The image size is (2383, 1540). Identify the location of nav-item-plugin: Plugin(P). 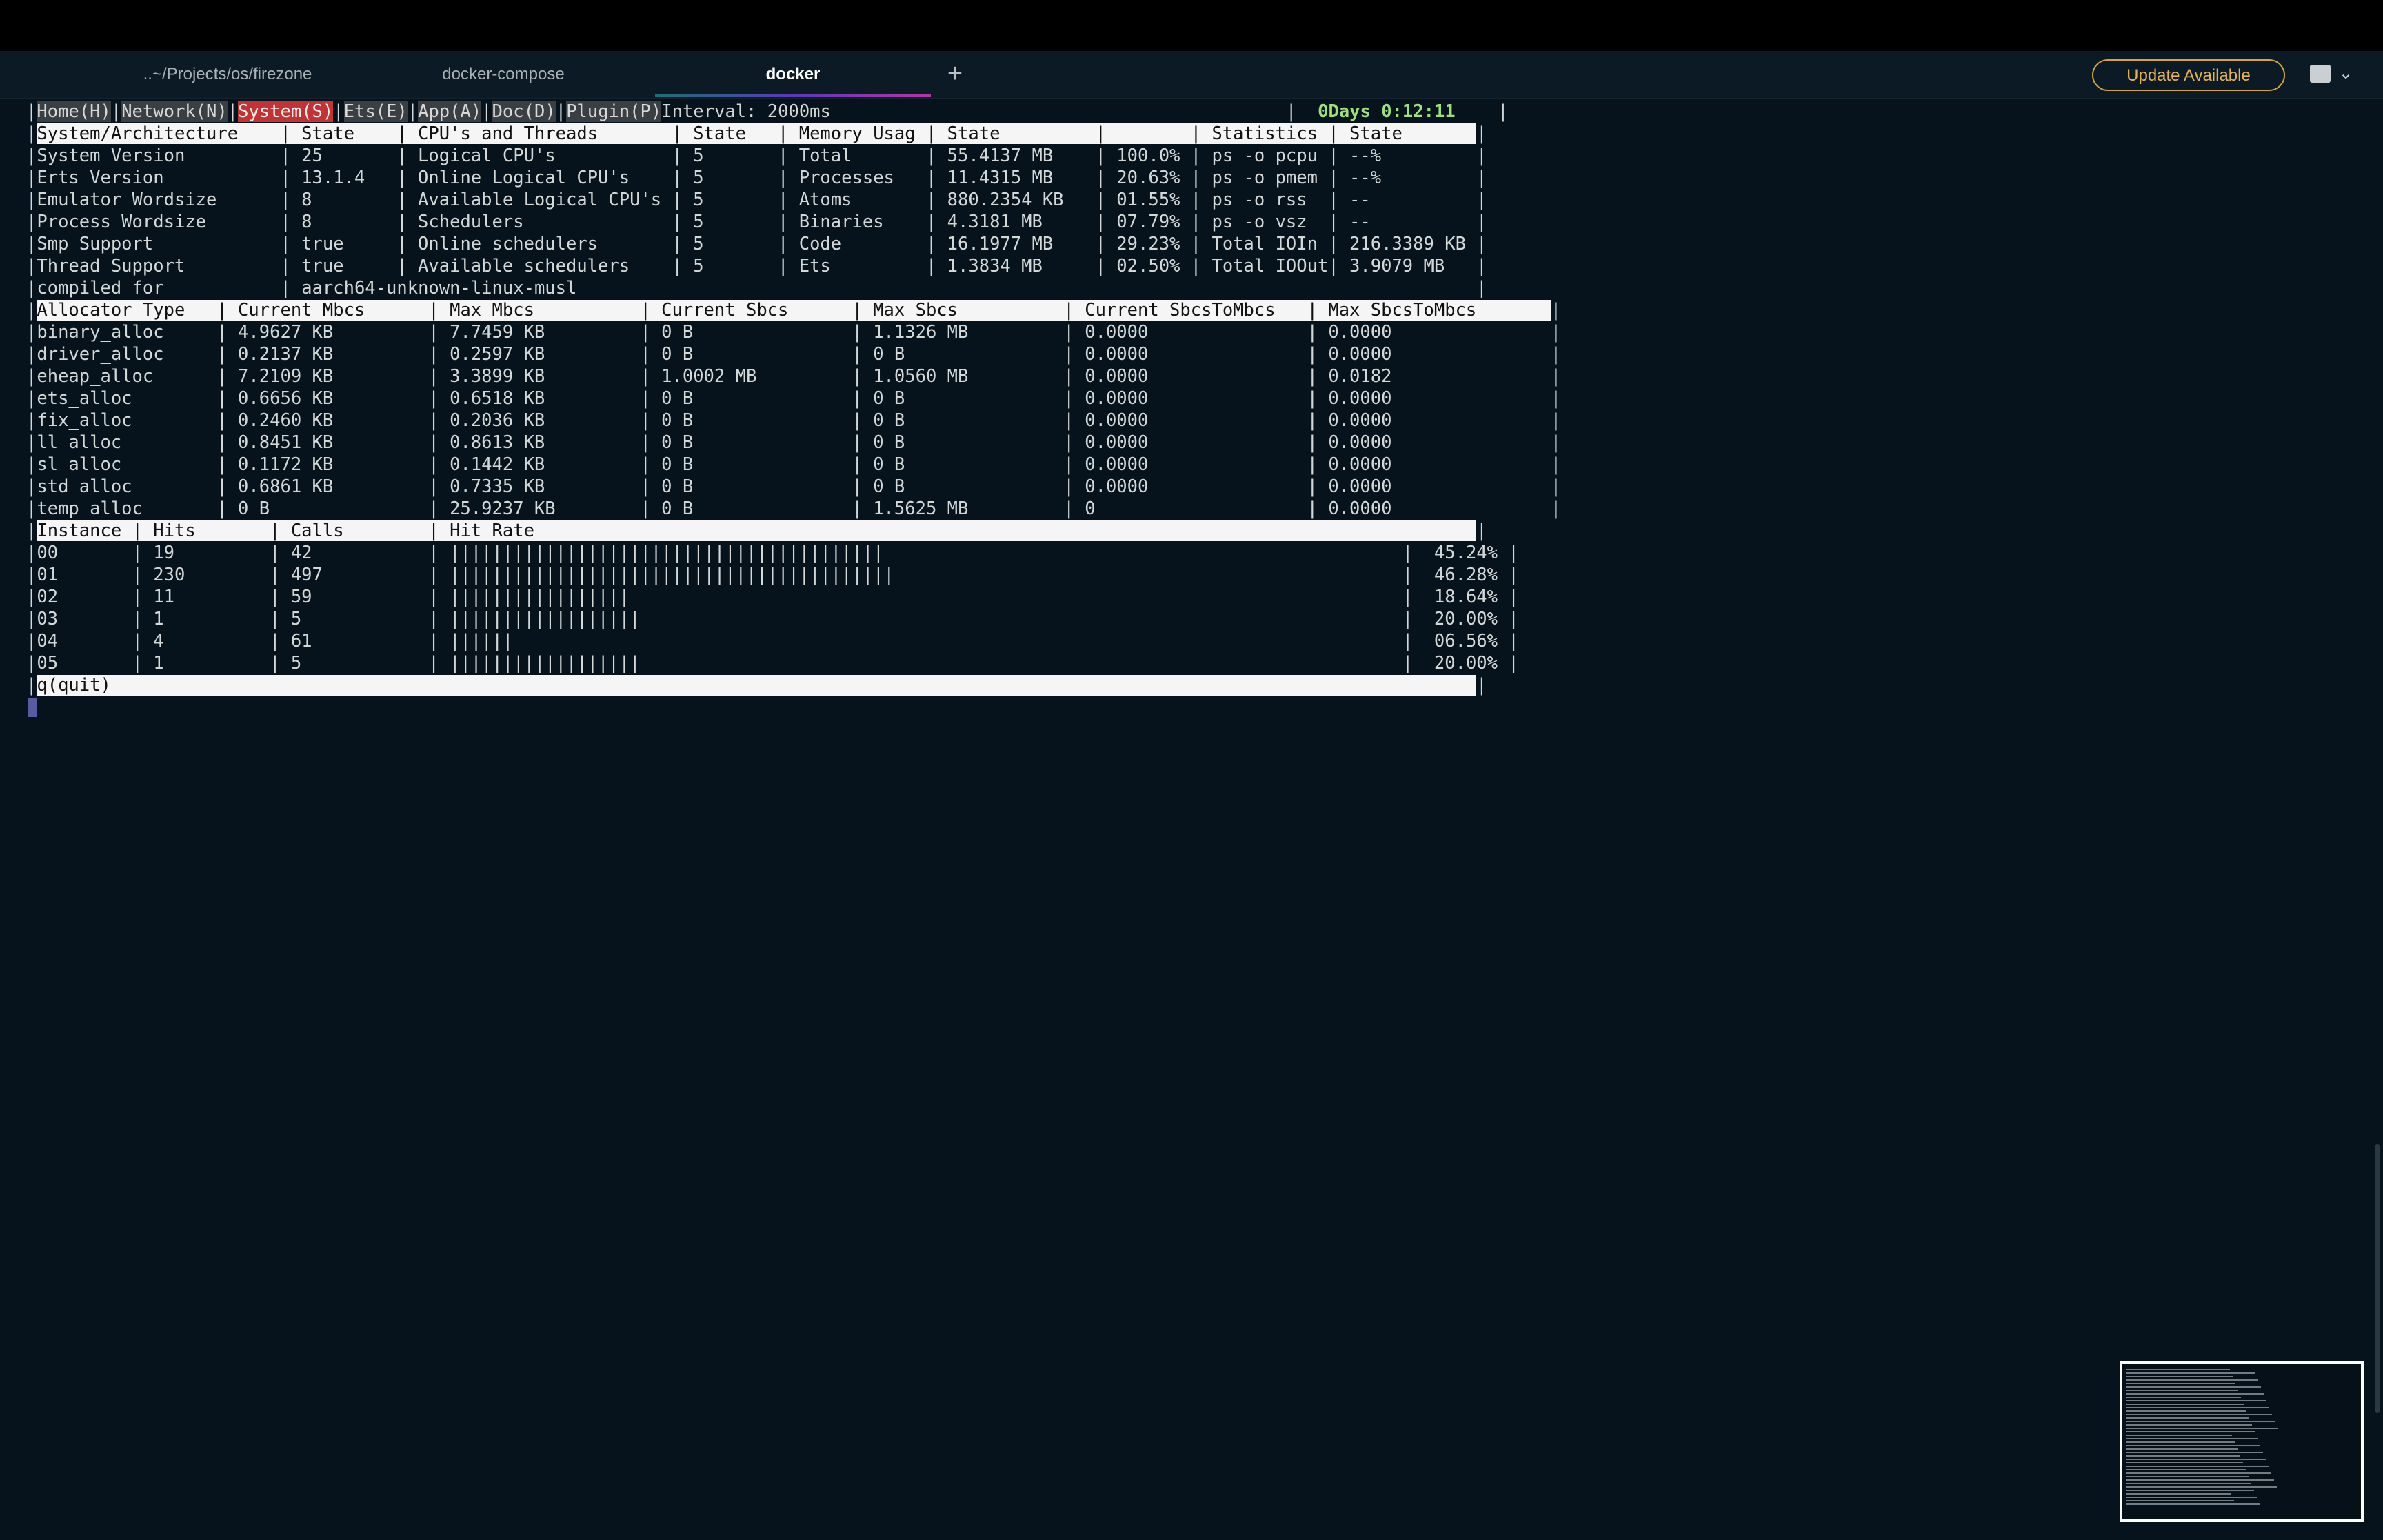
(614, 112).